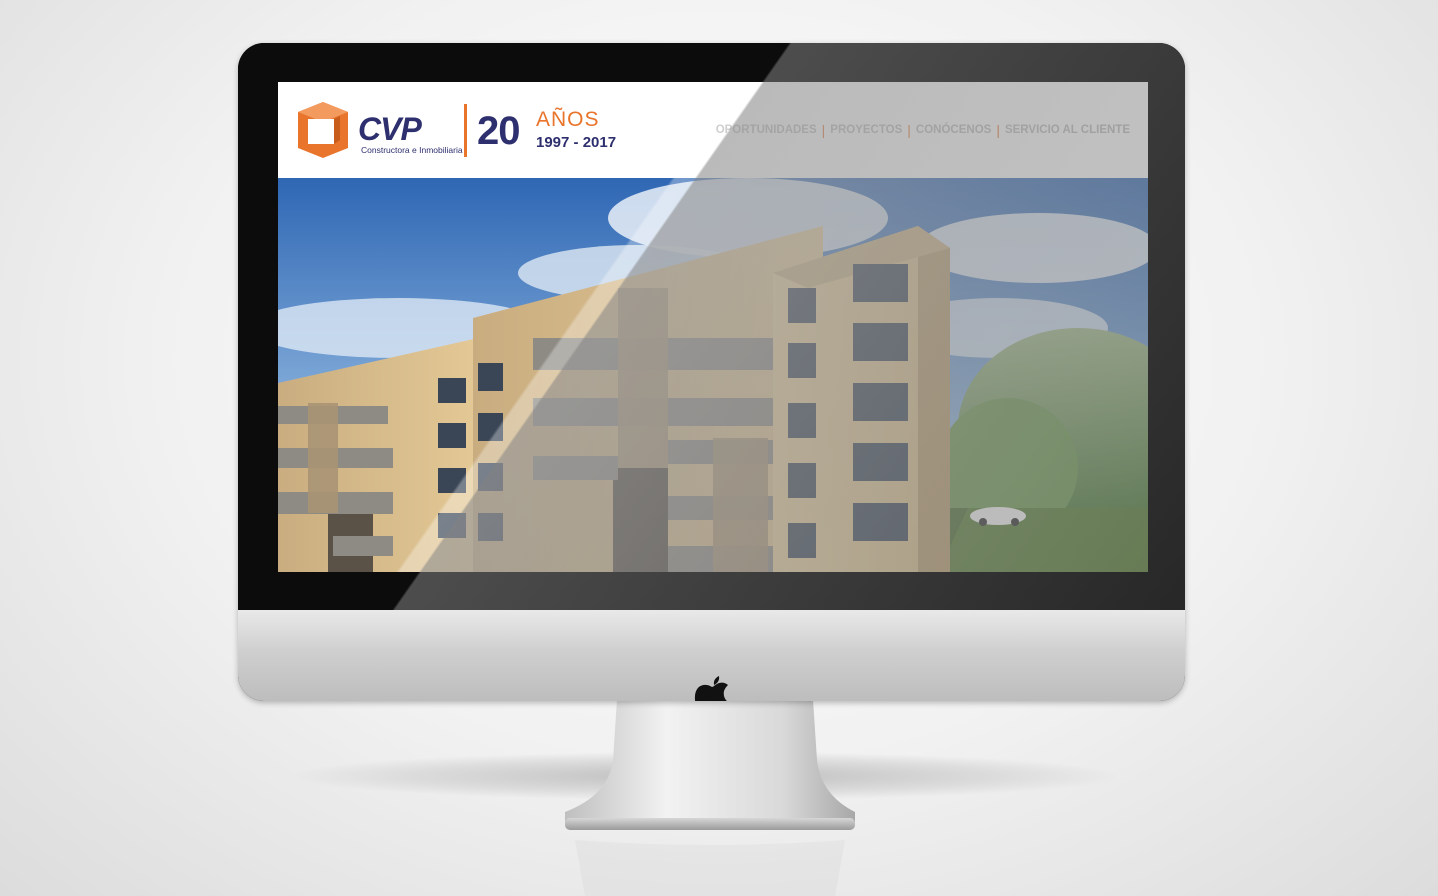 The image size is (1438, 896). What do you see at coordinates (498, 131) in the screenshot?
I see `anniversary-number: 20` at bounding box center [498, 131].